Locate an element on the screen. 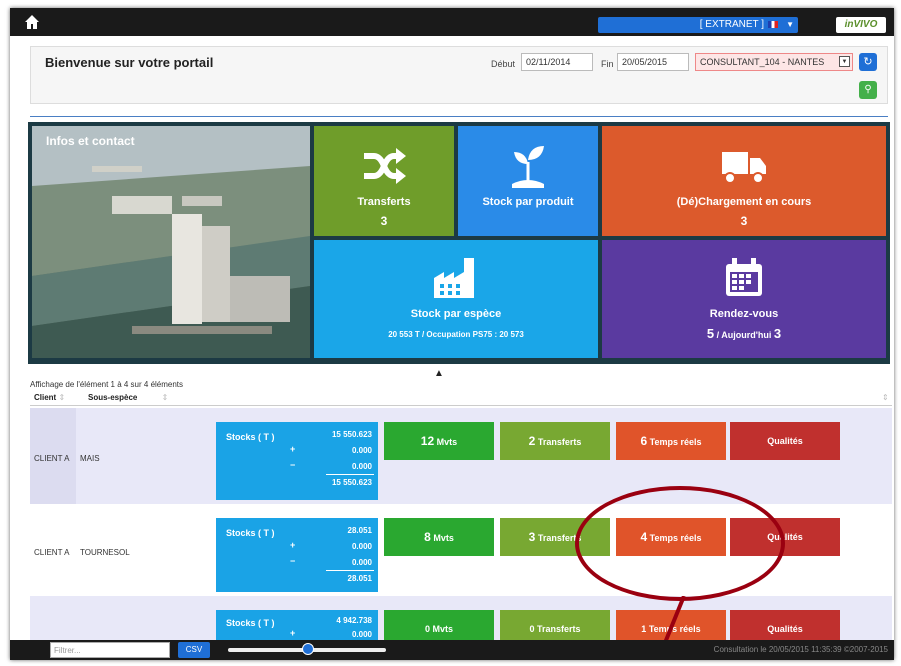 This screenshot has width=901, height=666. mvts-count: 8 is located at coordinates (427, 537).